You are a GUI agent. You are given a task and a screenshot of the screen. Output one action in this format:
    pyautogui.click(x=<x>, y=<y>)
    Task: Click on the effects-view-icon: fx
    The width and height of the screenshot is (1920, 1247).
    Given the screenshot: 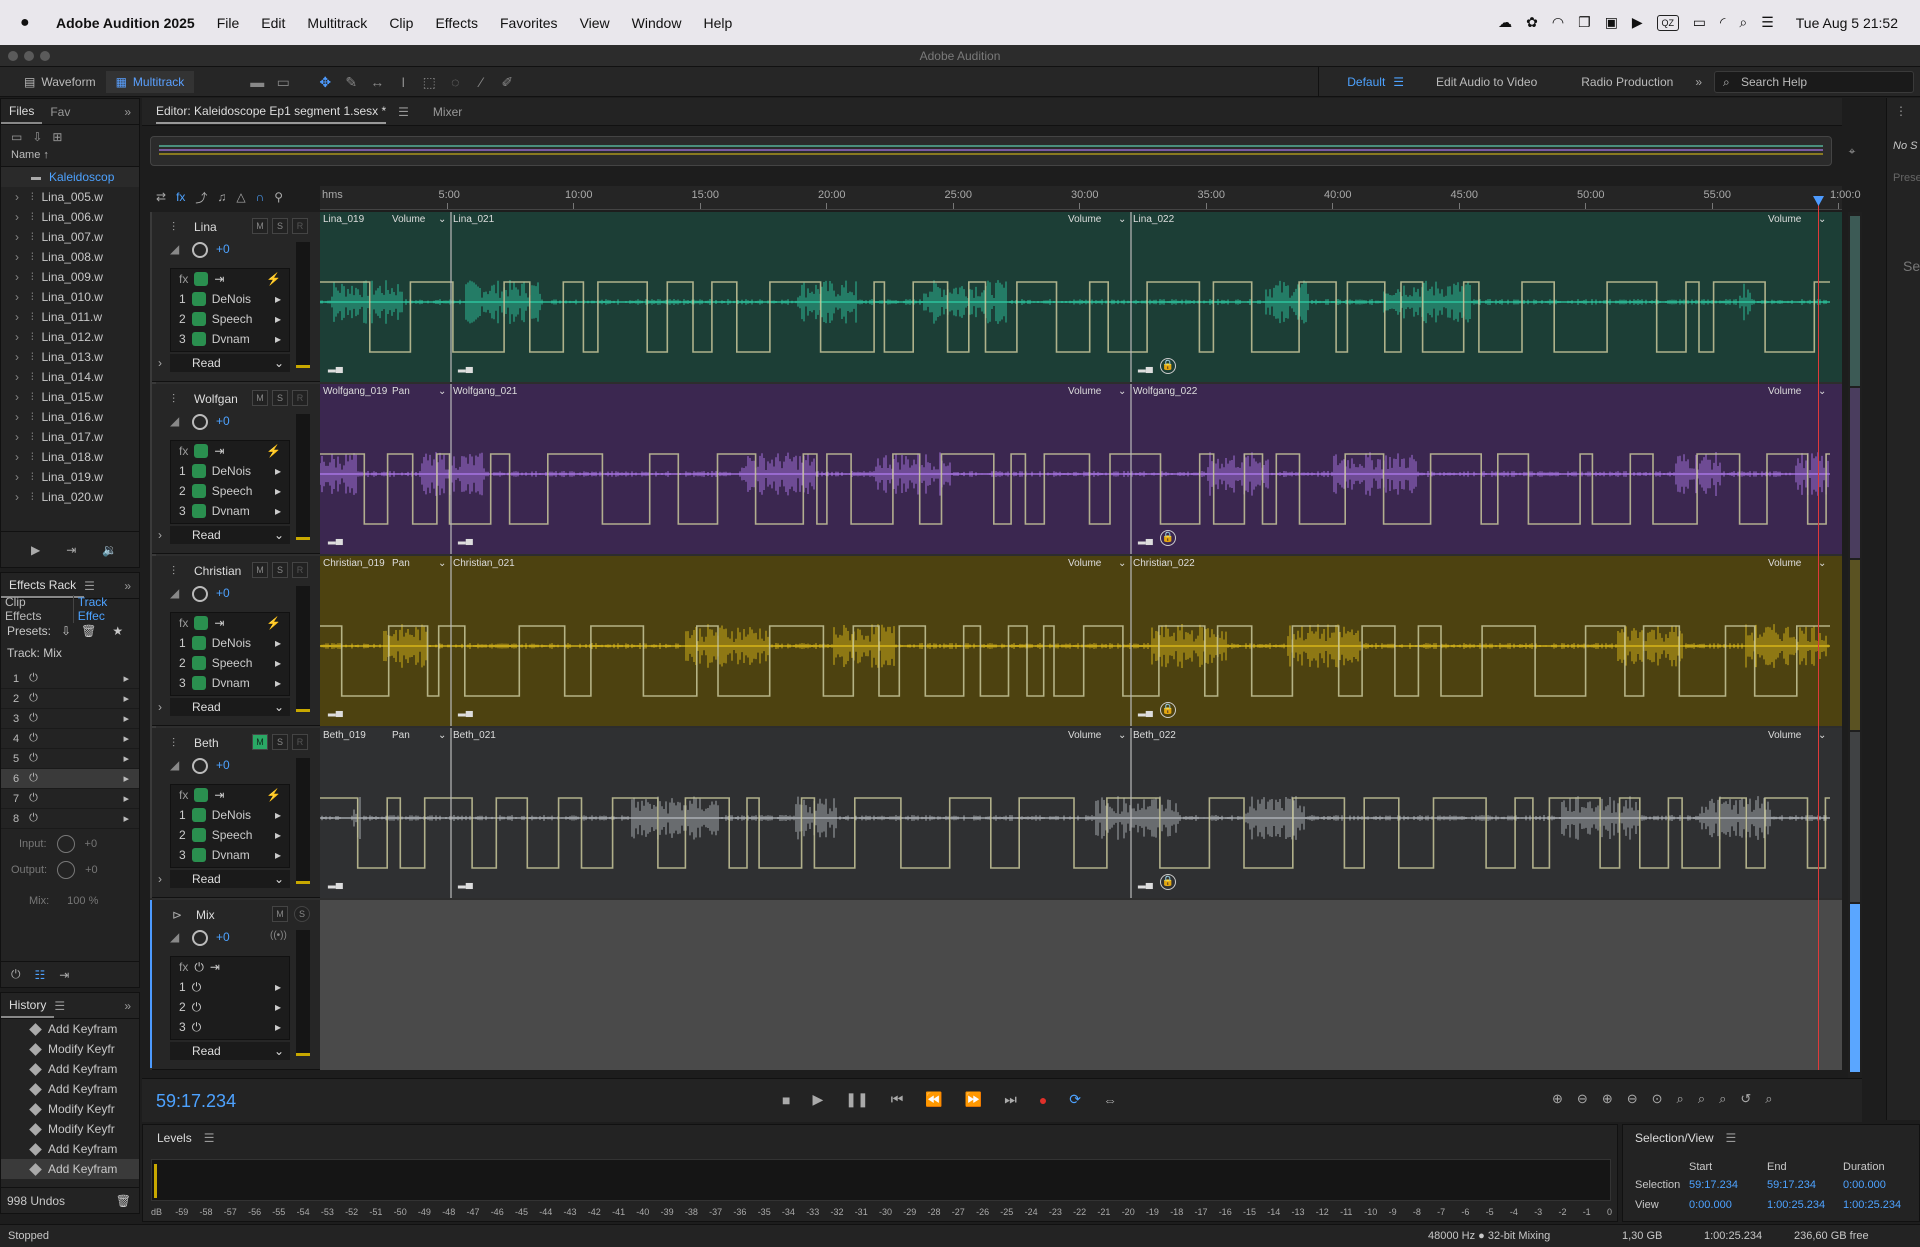 What is the action you would take?
    pyautogui.click(x=180, y=197)
    